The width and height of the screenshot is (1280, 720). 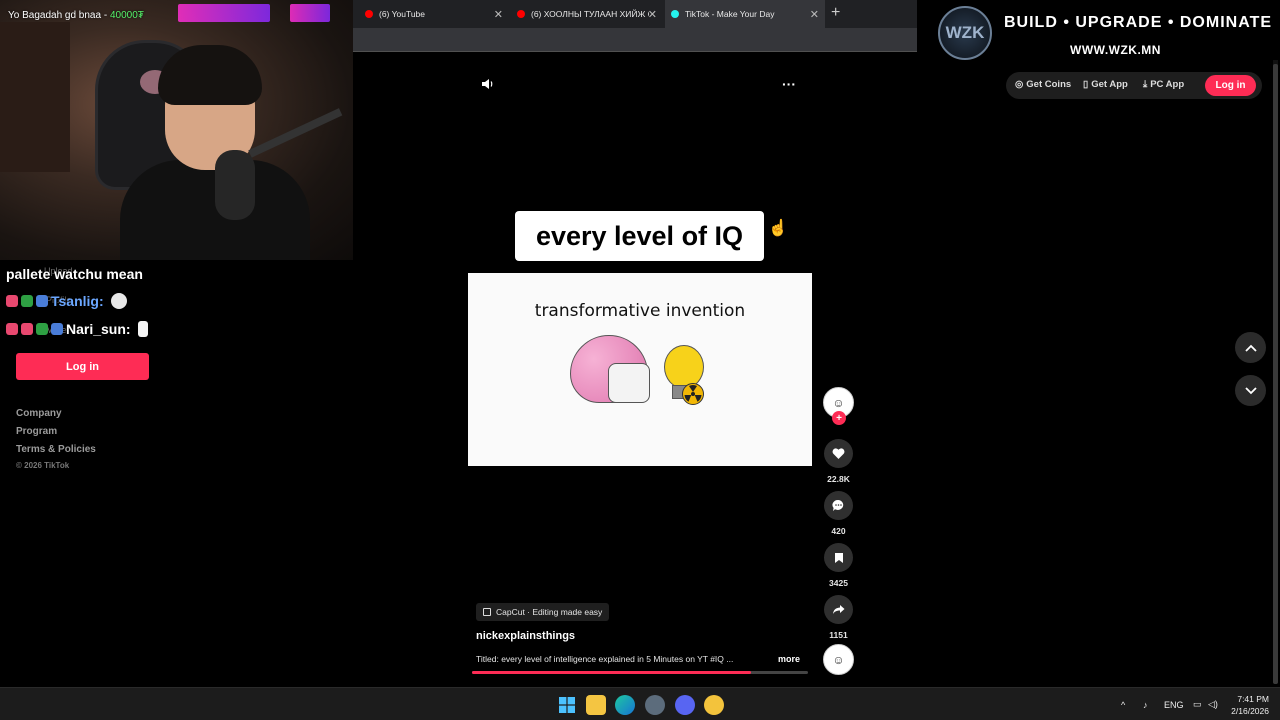 What do you see at coordinates (36, 431) in the screenshot?
I see `program-link: Program` at bounding box center [36, 431].